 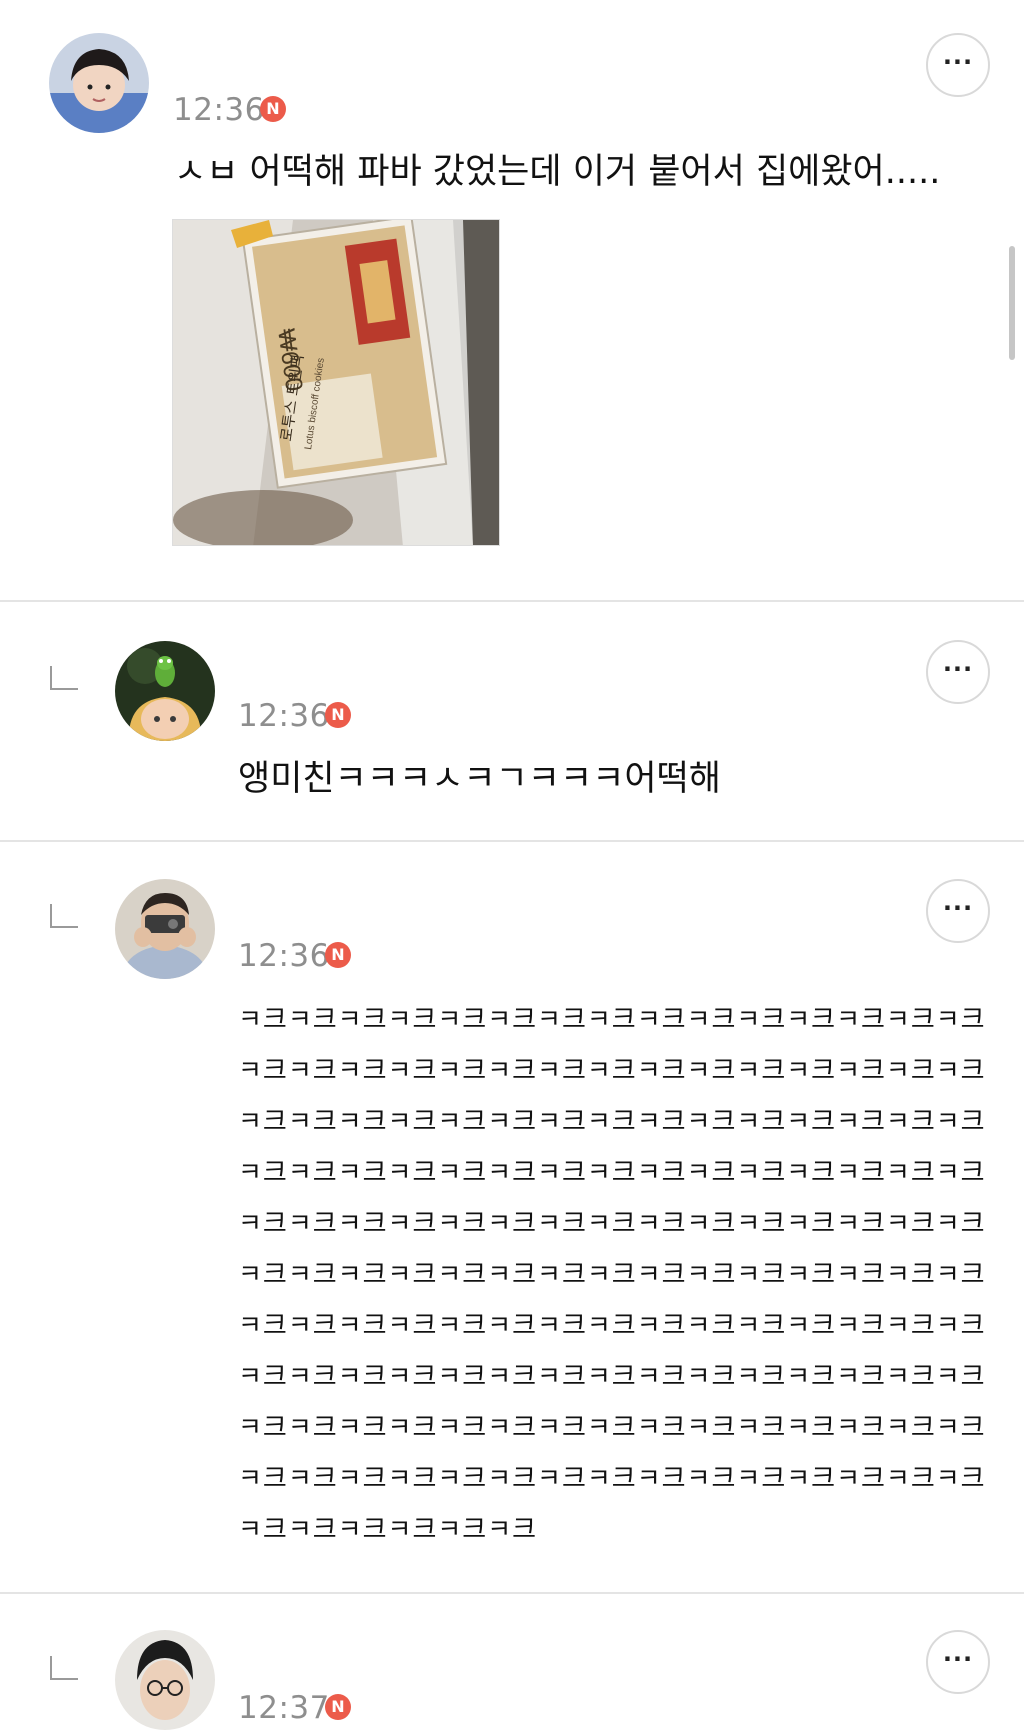 I want to click on attached-photo: ₩600 로투스 트윈팩 Lotus biscoff cookies, so click(x=336, y=382).